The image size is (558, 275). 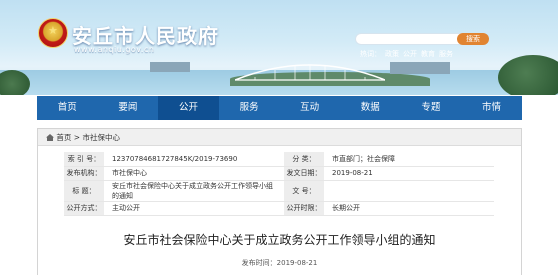 What do you see at coordinates (446, 54) in the screenshot?
I see `hot-word-link: 服务` at bounding box center [446, 54].